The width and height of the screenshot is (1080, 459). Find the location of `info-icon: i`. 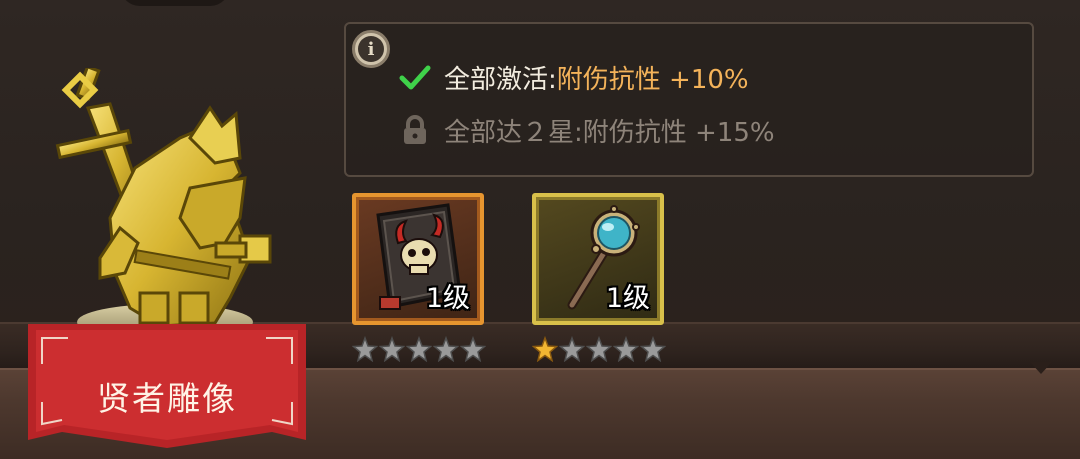

info-icon: i is located at coordinates (371, 49).